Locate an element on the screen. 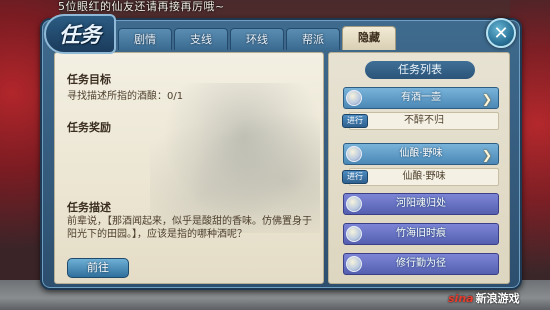  tab-loop: 环线 is located at coordinates (257, 39).